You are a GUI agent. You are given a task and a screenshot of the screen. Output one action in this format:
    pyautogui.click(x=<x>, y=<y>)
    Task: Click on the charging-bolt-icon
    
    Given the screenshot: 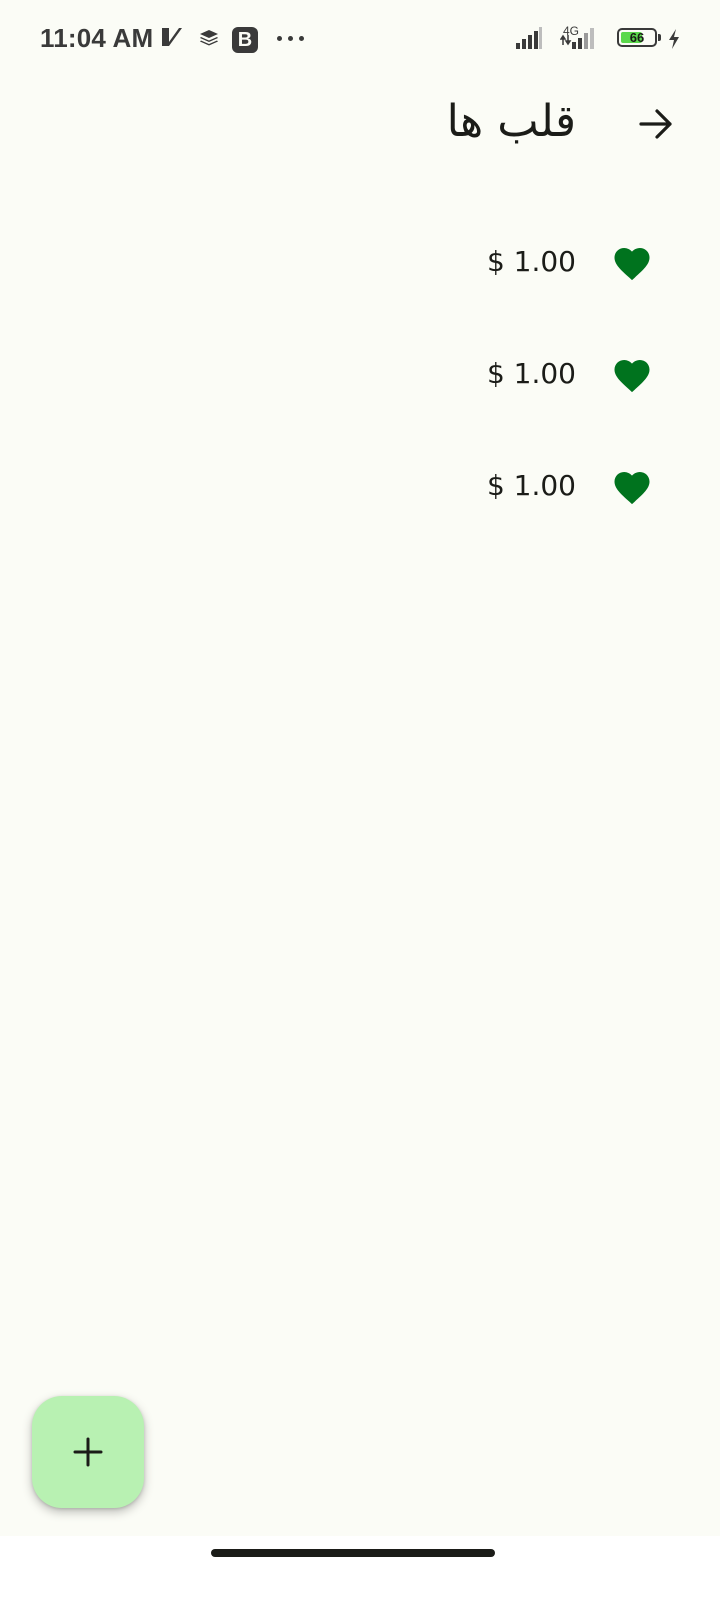 What is the action you would take?
    pyautogui.click(x=674, y=39)
    